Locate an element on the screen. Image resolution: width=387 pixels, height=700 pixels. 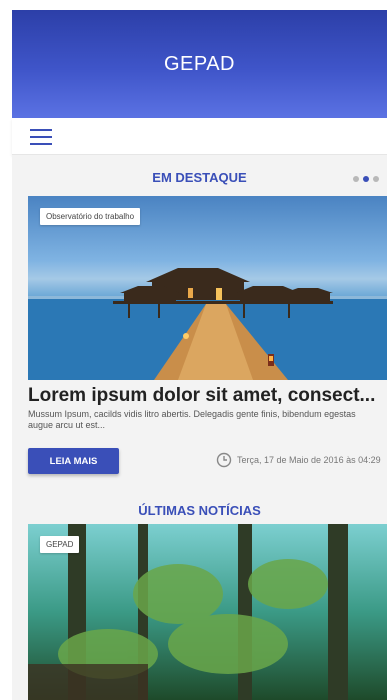
app-bar: GEPAD is located at coordinates (199, 64).